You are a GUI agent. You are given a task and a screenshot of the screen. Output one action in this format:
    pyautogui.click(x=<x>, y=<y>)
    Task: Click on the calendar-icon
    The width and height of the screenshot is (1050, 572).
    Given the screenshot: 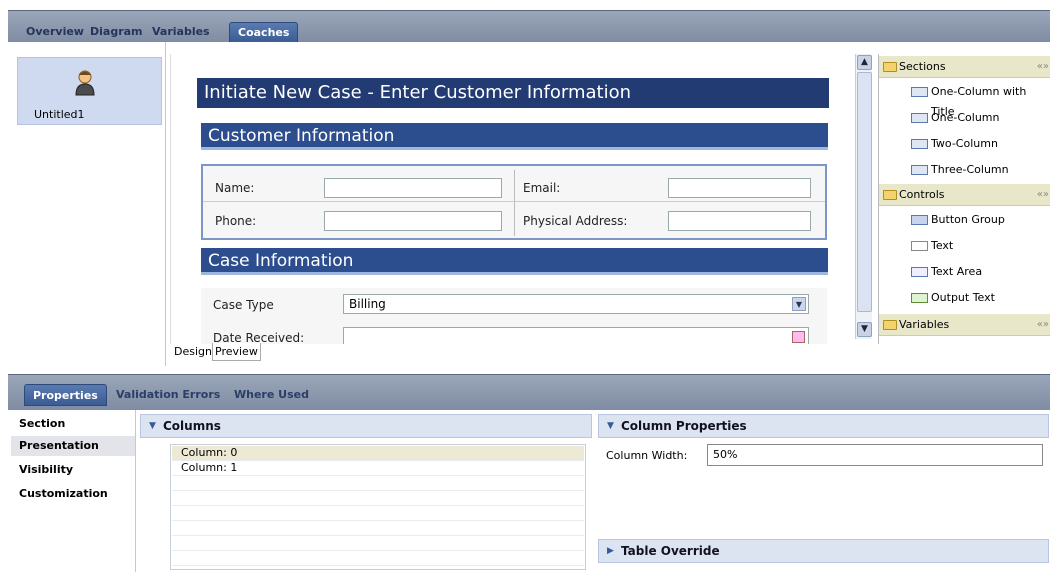 What is the action you would take?
    pyautogui.click(x=798, y=337)
    